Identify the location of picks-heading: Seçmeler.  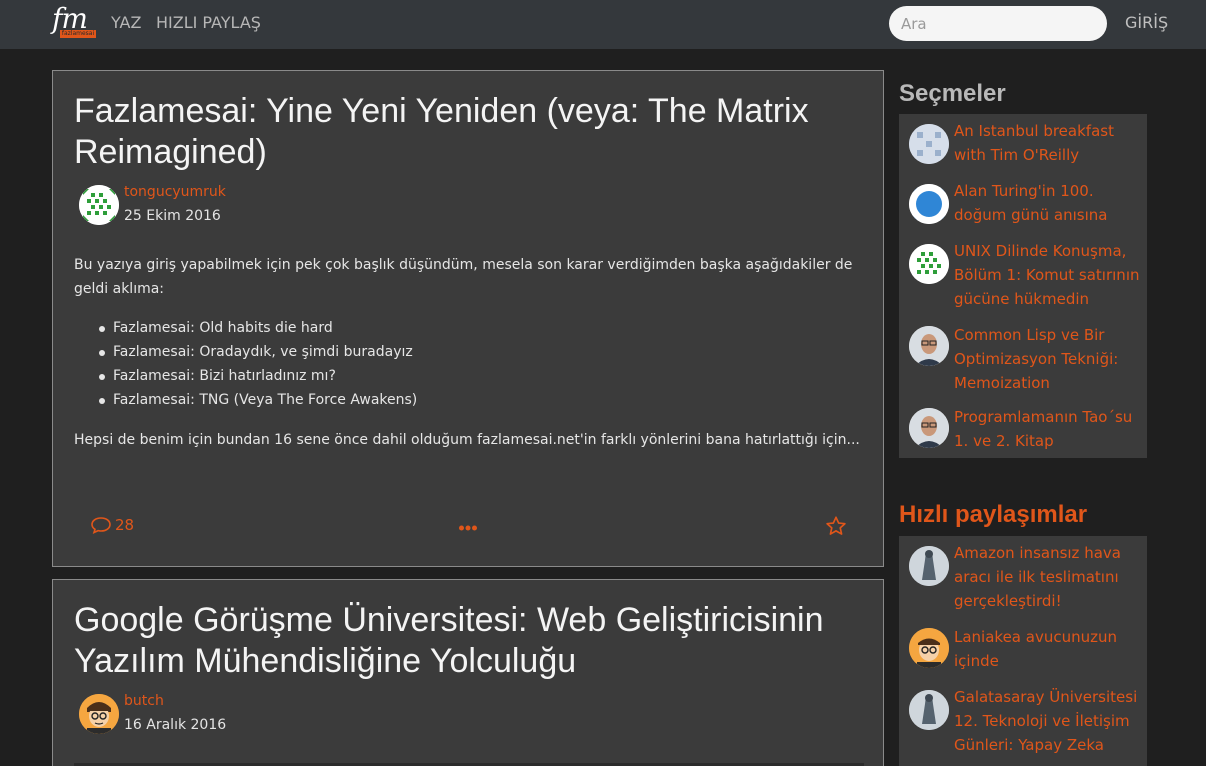
(952, 93).